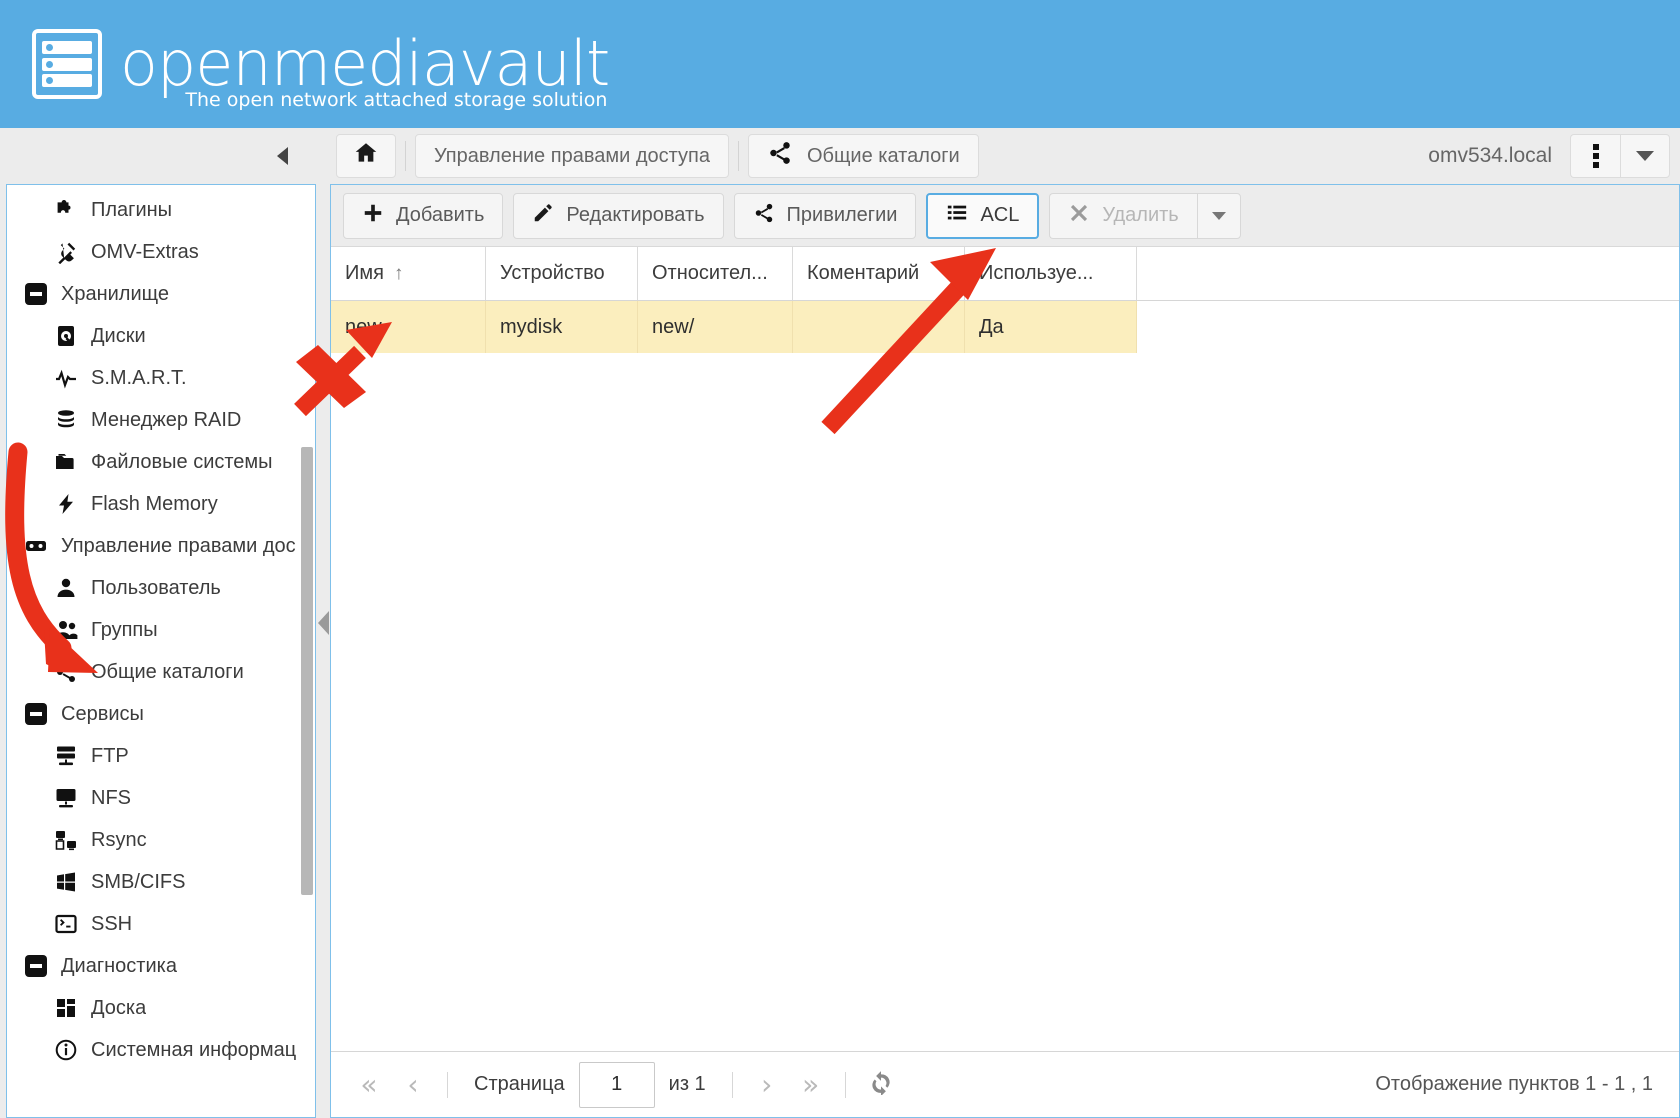 The height and width of the screenshot is (1118, 1680). Describe the element at coordinates (161, 714) in the screenshot. I see `sidebar-item-12: Сервисы` at that location.